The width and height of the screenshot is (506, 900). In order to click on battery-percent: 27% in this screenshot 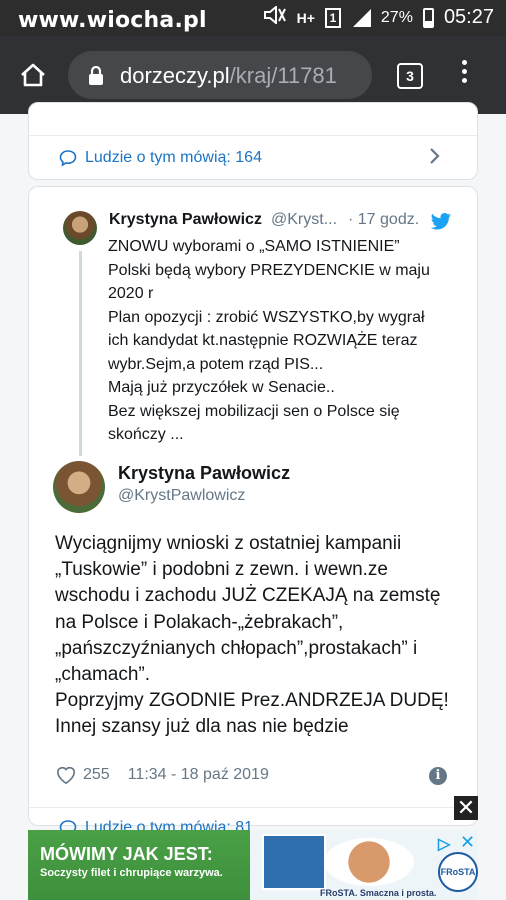, I will do `click(396, 17)`.